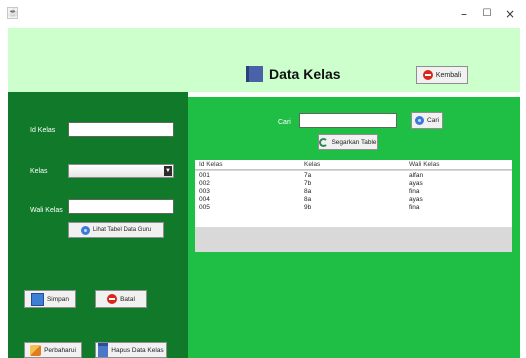 This screenshot has width=526, height=358. I want to click on column-header-id-kelas: Id Kelas, so click(211, 164).